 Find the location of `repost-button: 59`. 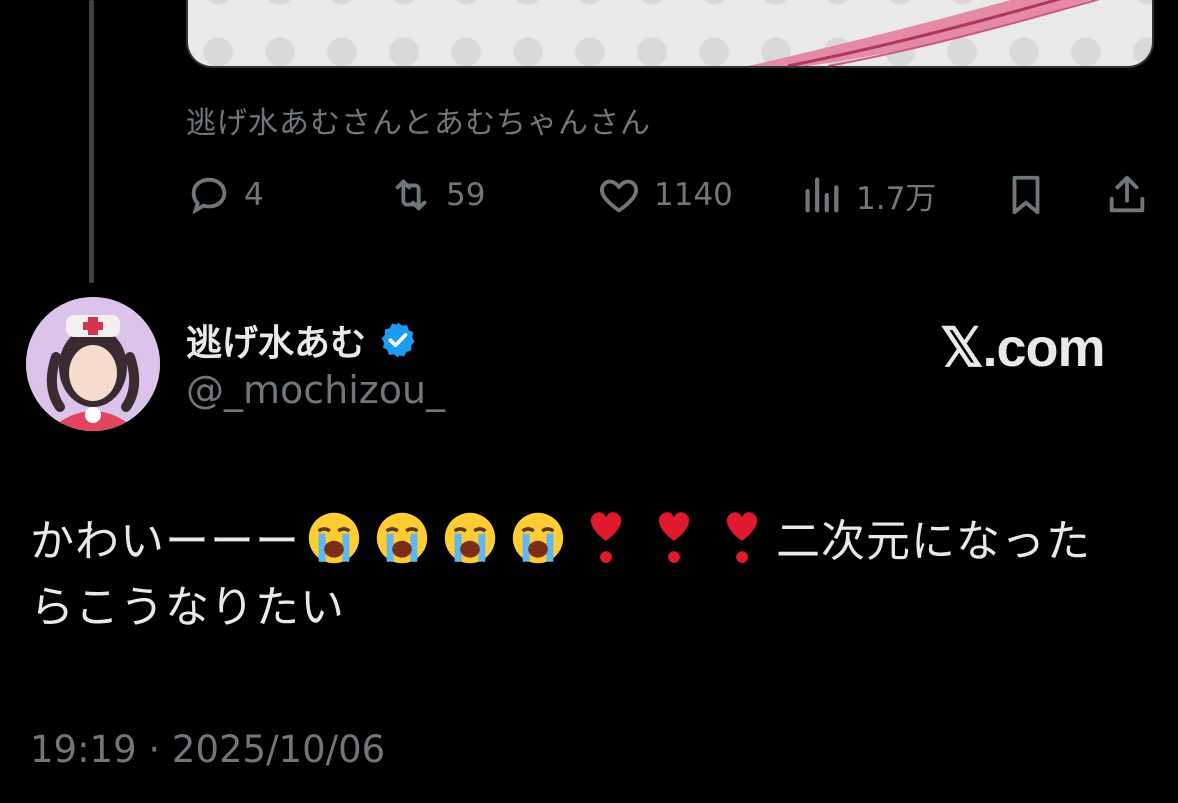

repost-button: 59 is located at coordinates (436, 195).